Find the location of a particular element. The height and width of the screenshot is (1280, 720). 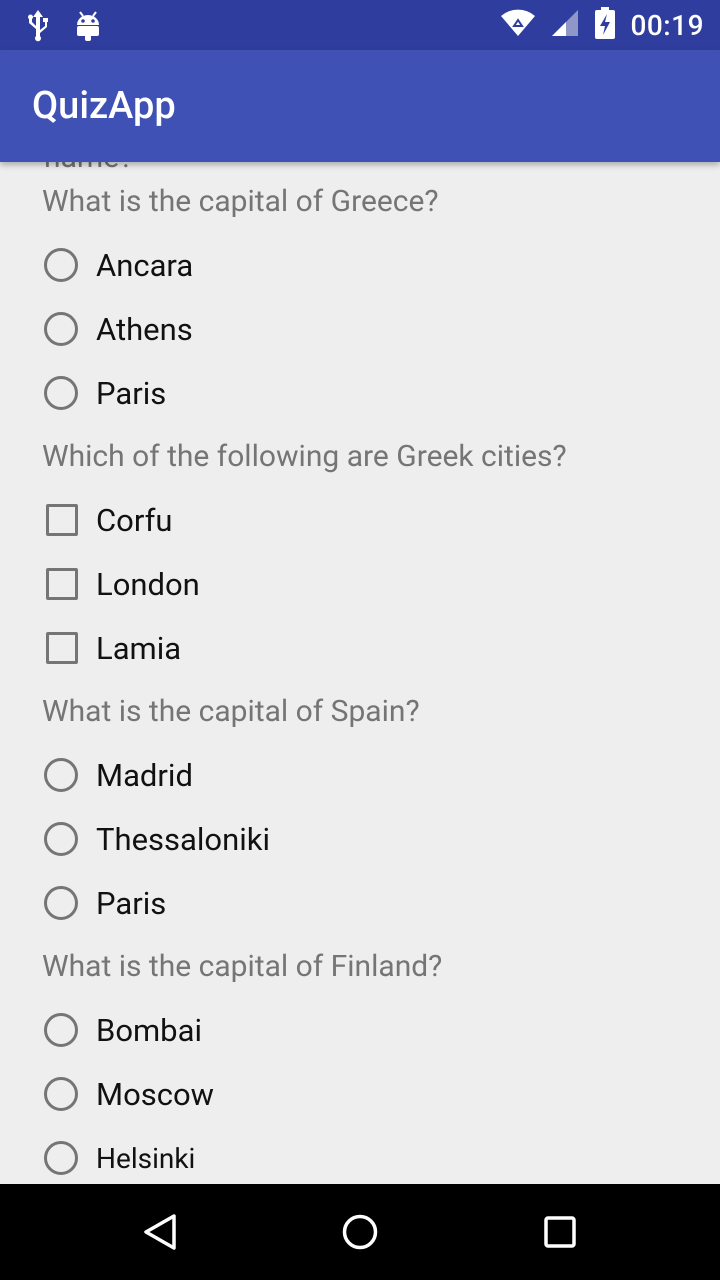

android-debug-icon is located at coordinates (88, 27).